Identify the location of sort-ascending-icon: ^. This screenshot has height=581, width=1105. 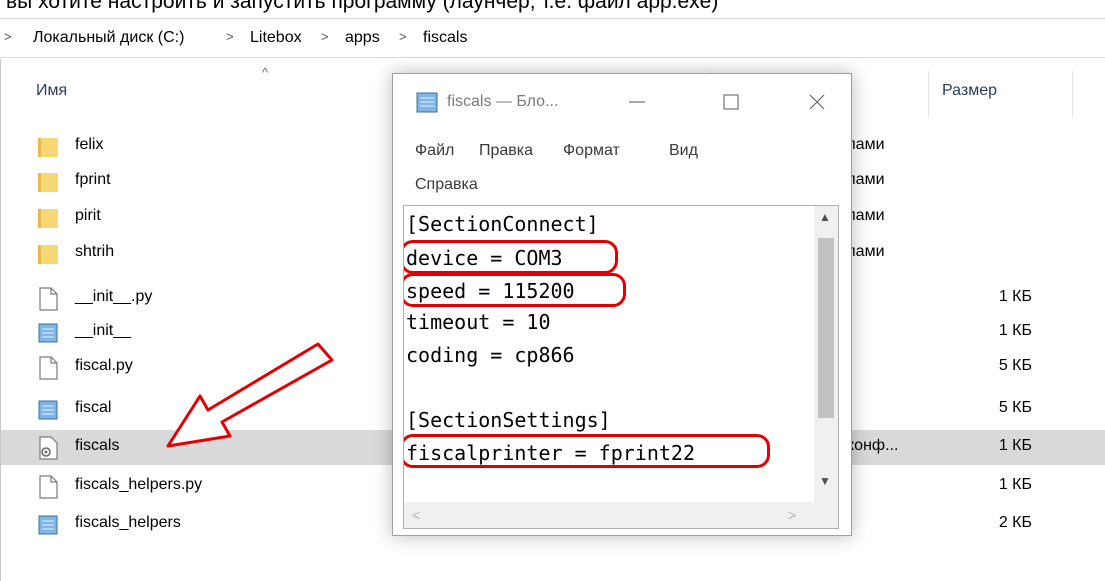
(265, 72).